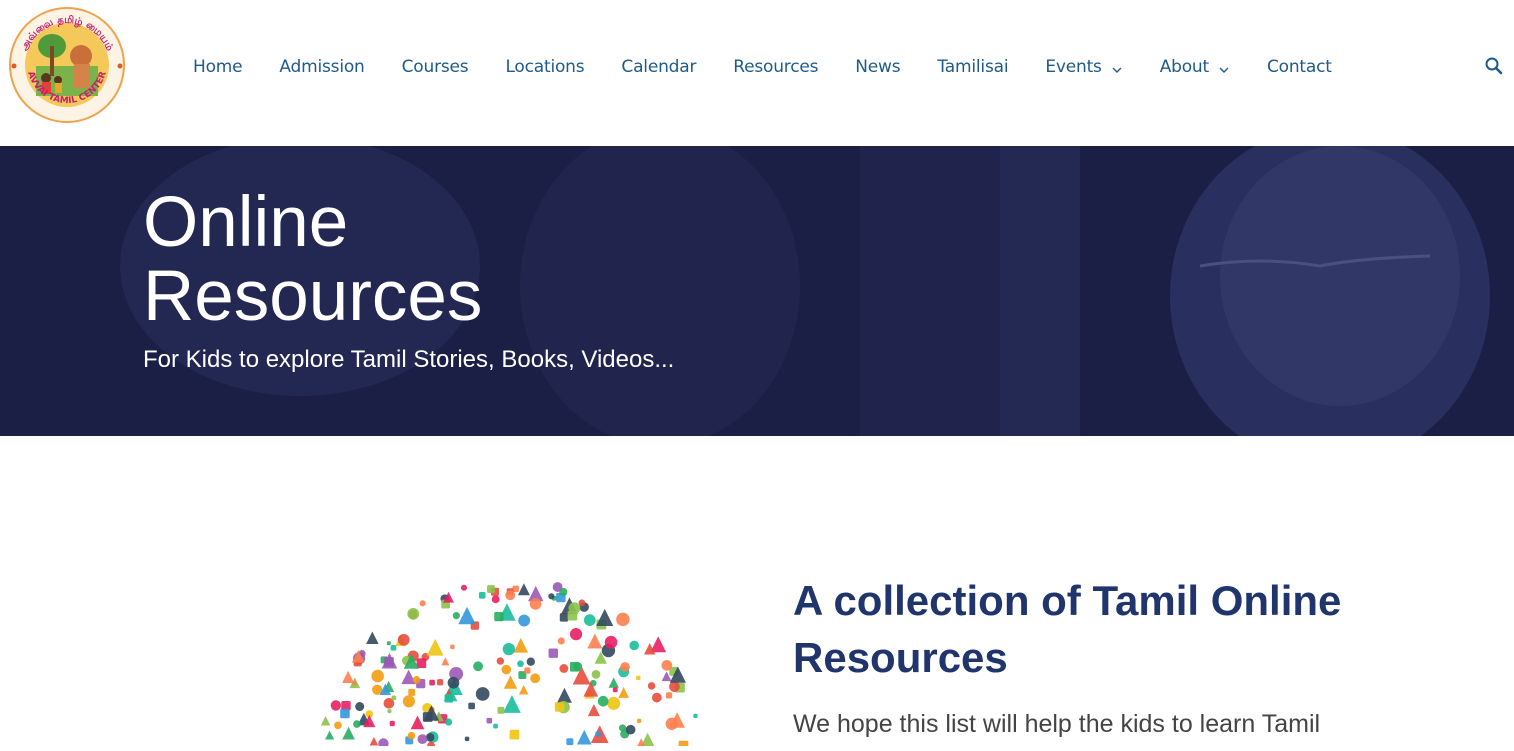 The image size is (1514, 751). What do you see at coordinates (1184, 67) in the screenshot?
I see `nav-item-label: About` at bounding box center [1184, 67].